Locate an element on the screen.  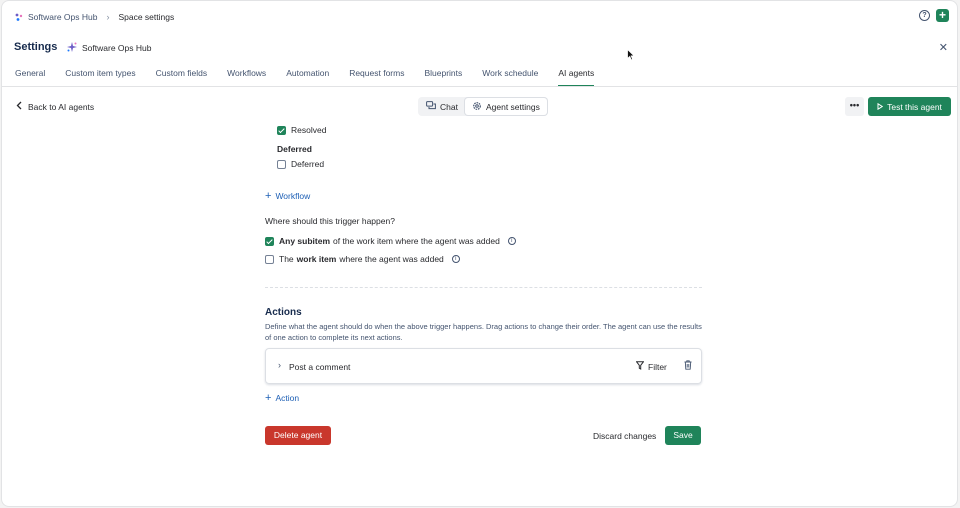
resolved-option: Resolved is located at coordinates (301, 130).